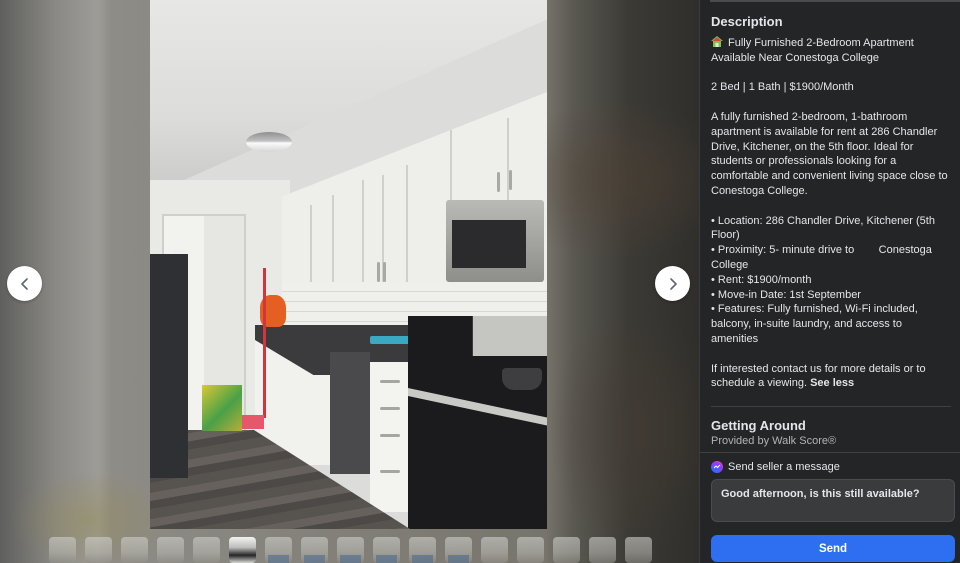 The height and width of the screenshot is (563, 960). I want to click on chevron-left-icon, so click(24, 283).